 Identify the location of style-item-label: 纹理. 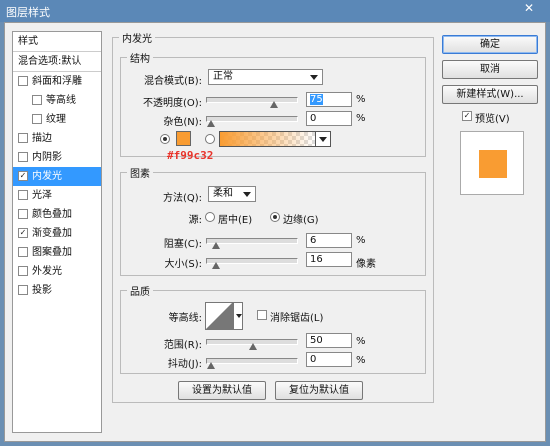
(56, 119).